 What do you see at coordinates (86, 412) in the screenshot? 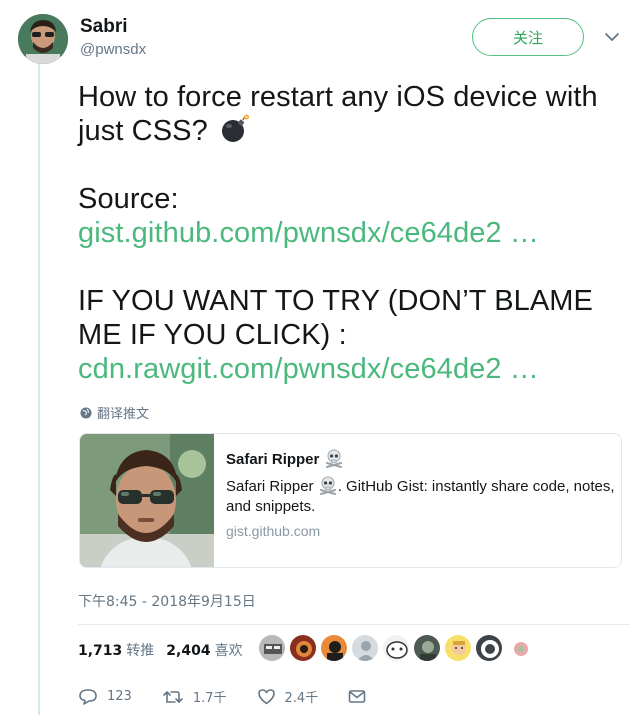
I see `globe-icon` at bounding box center [86, 412].